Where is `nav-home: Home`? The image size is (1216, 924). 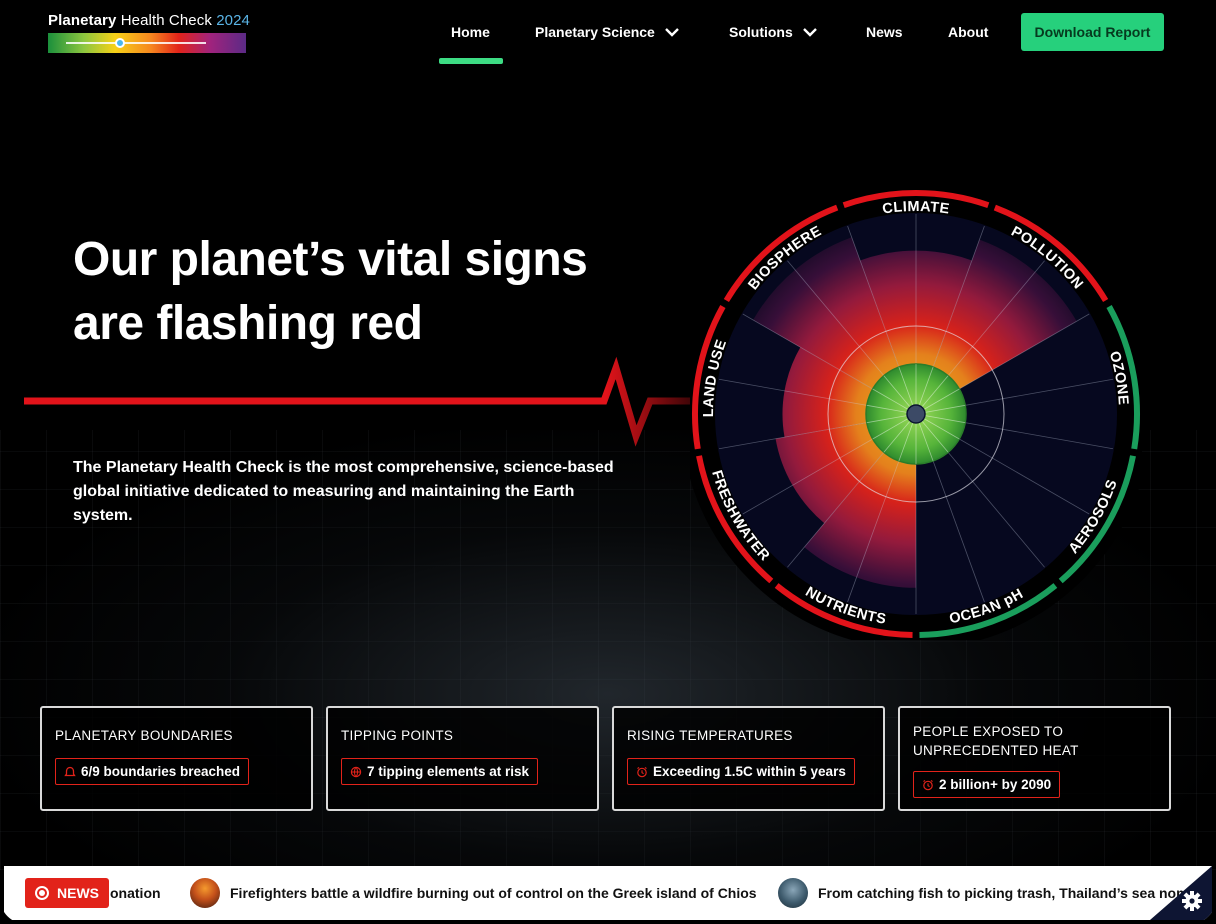 nav-home: Home is located at coordinates (470, 32).